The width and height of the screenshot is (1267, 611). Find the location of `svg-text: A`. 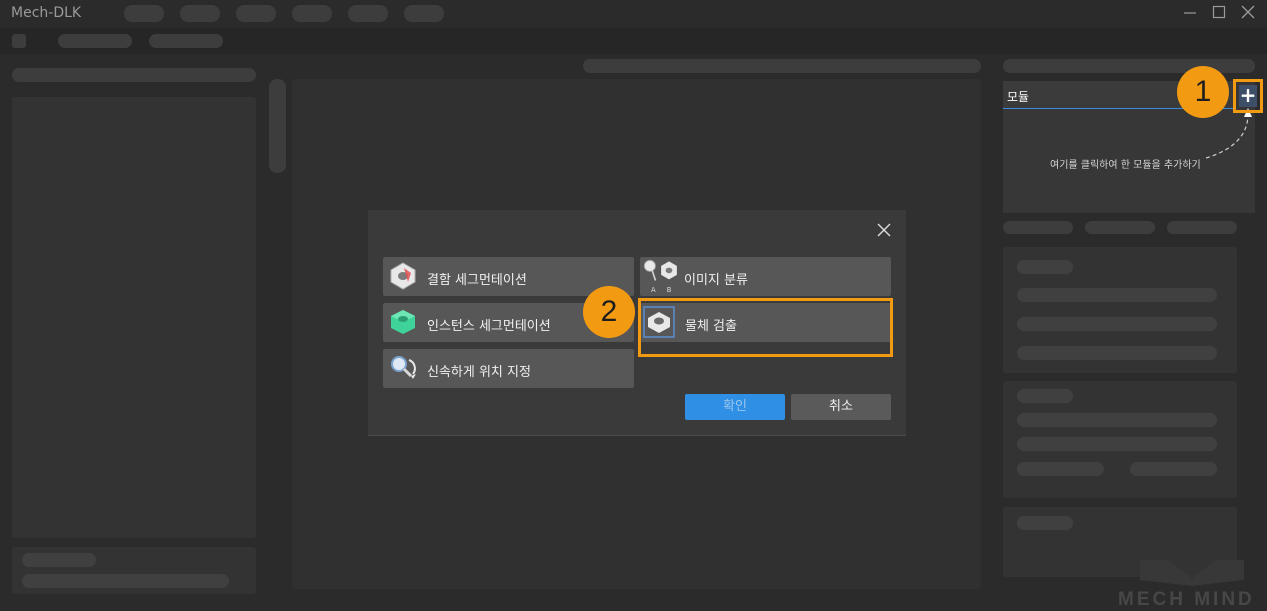

svg-text: A is located at coordinates (653, 290).